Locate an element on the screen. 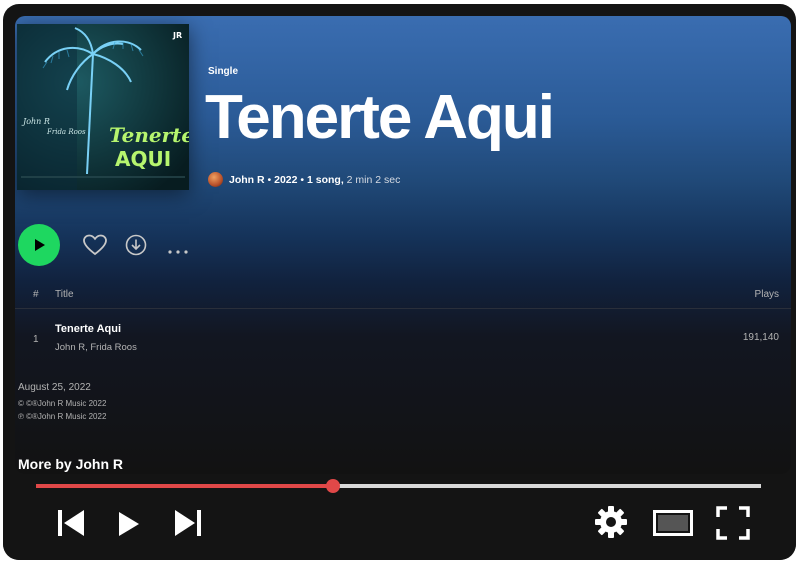 This screenshot has height=564, width=800. download-button is located at coordinates (136, 247).